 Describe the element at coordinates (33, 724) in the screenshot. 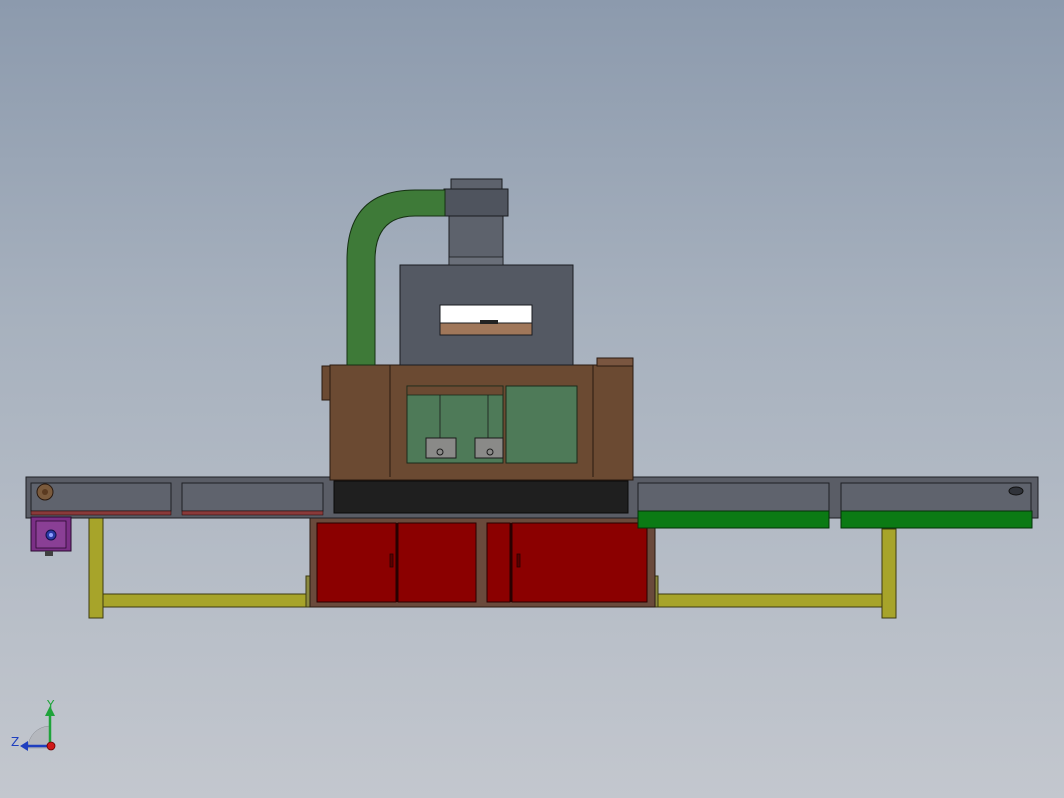

I see `axis-triad: Y Z` at that location.